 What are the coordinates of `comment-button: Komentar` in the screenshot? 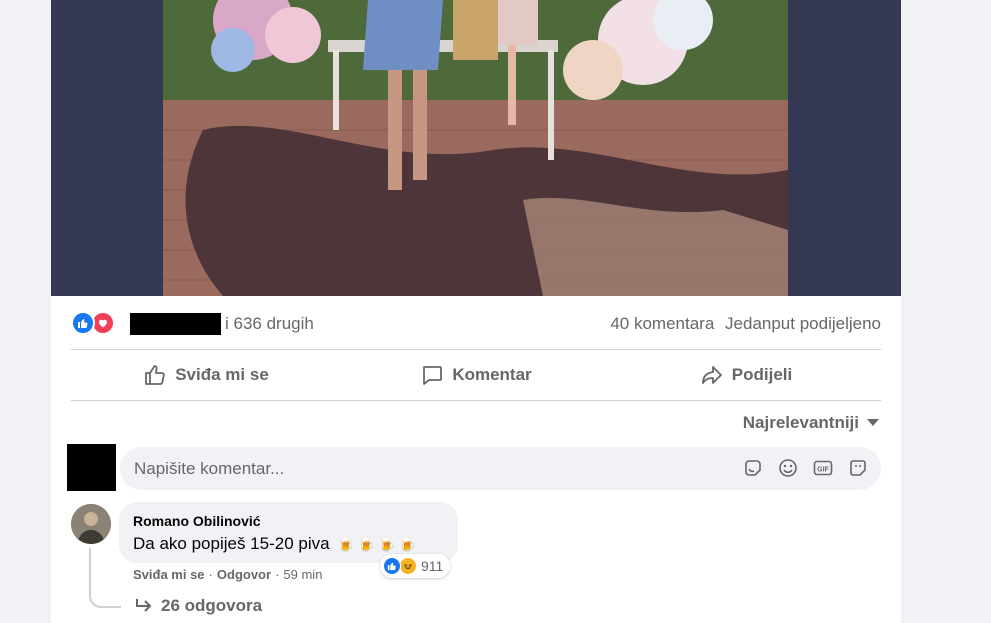 It's located at (476, 375).